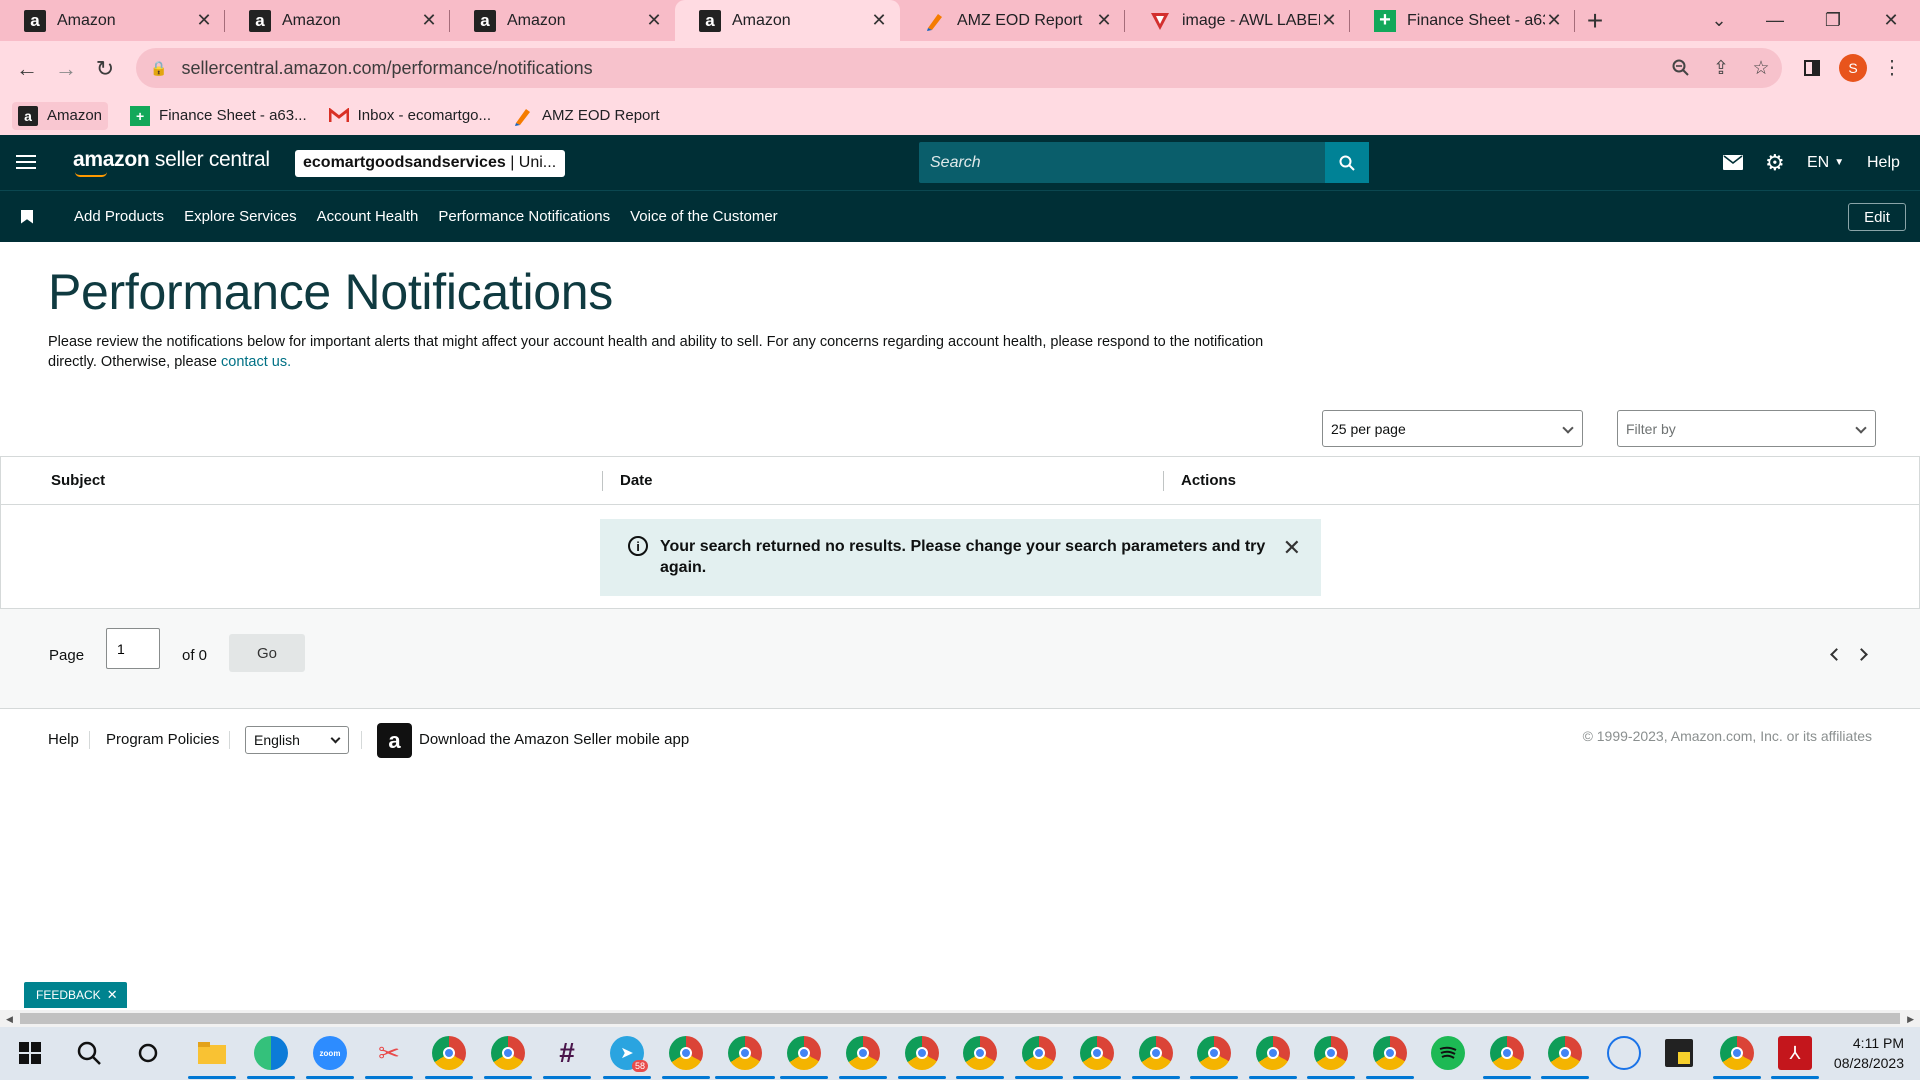 The width and height of the screenshot is (1920, 1080). Describe the element at coordinates (1812, 68) in the screenshot. I see `side-panel-icon` at that location.